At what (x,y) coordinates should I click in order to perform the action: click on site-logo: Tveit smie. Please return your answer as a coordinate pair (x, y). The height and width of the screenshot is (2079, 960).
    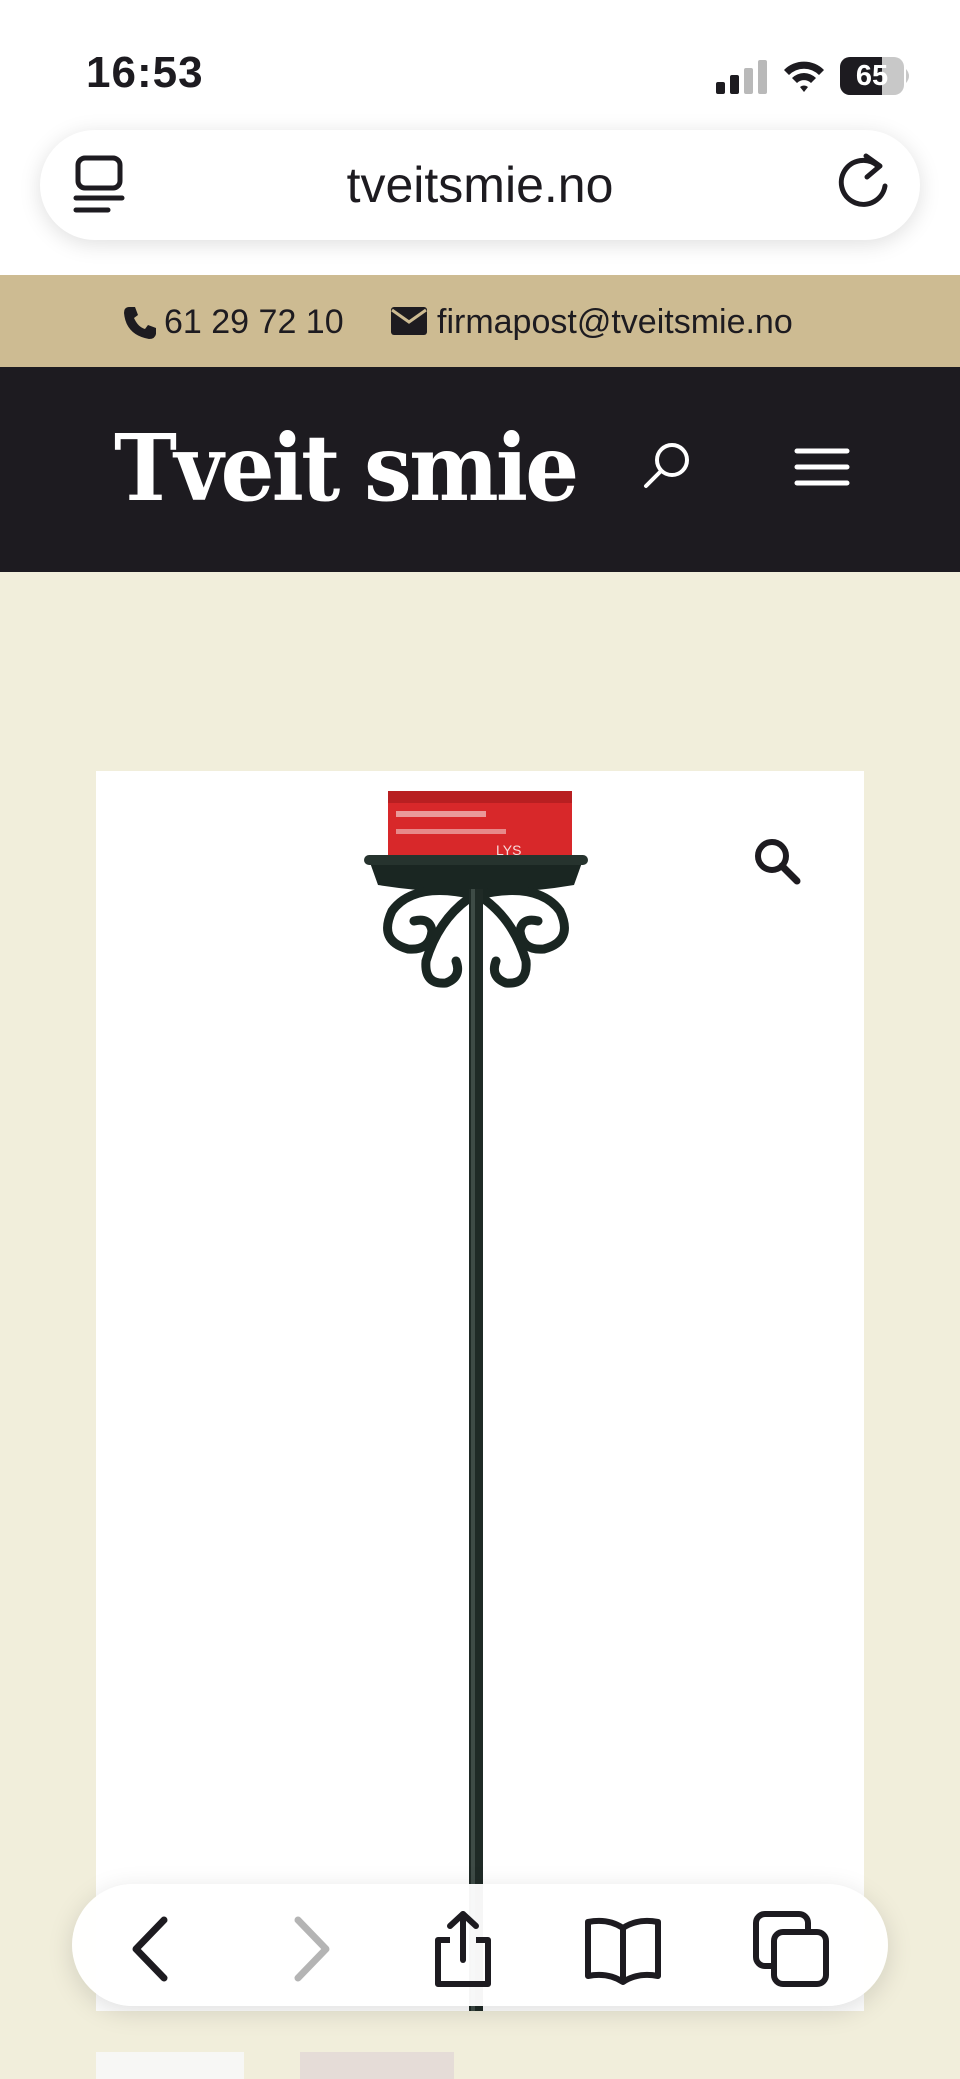
    Looking at the image, I should click on (346, 468).